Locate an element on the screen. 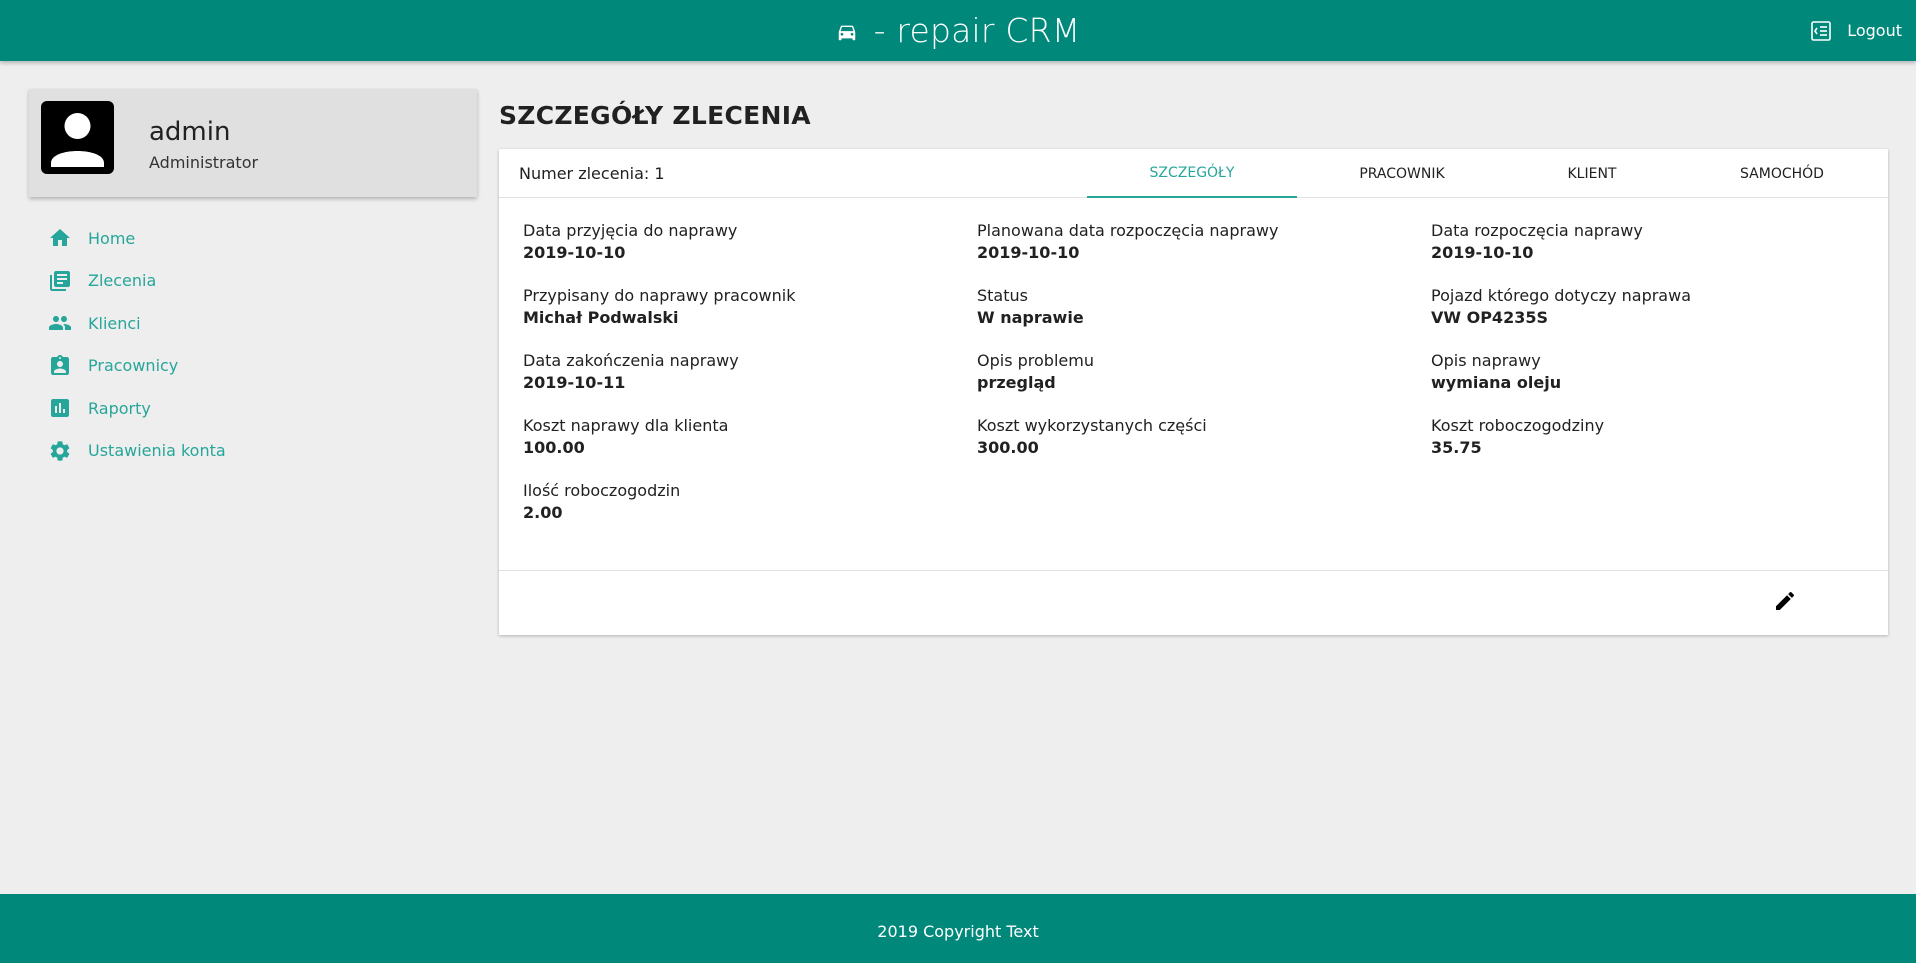  car-icon is located at coordinates (846, 32).